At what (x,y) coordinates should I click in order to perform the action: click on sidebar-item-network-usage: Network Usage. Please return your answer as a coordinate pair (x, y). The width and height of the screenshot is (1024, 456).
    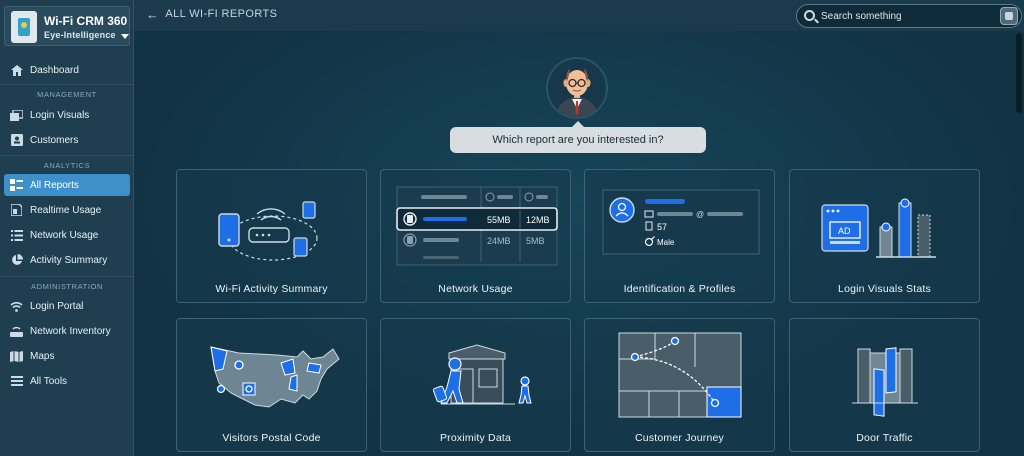
    Looking at the image, I should click on (67, 235).